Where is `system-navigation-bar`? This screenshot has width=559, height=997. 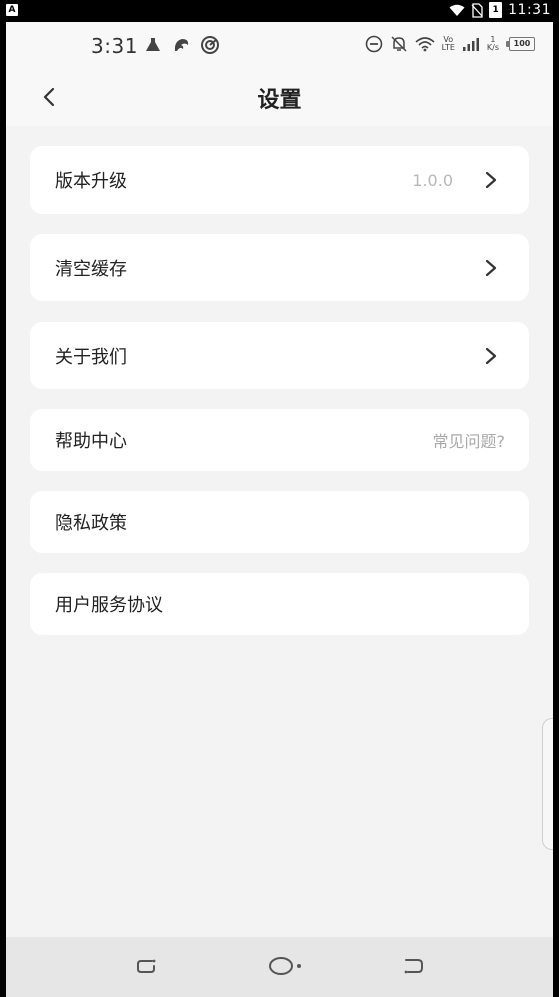 system-navigation-bar is located at coordinates (279, 967).